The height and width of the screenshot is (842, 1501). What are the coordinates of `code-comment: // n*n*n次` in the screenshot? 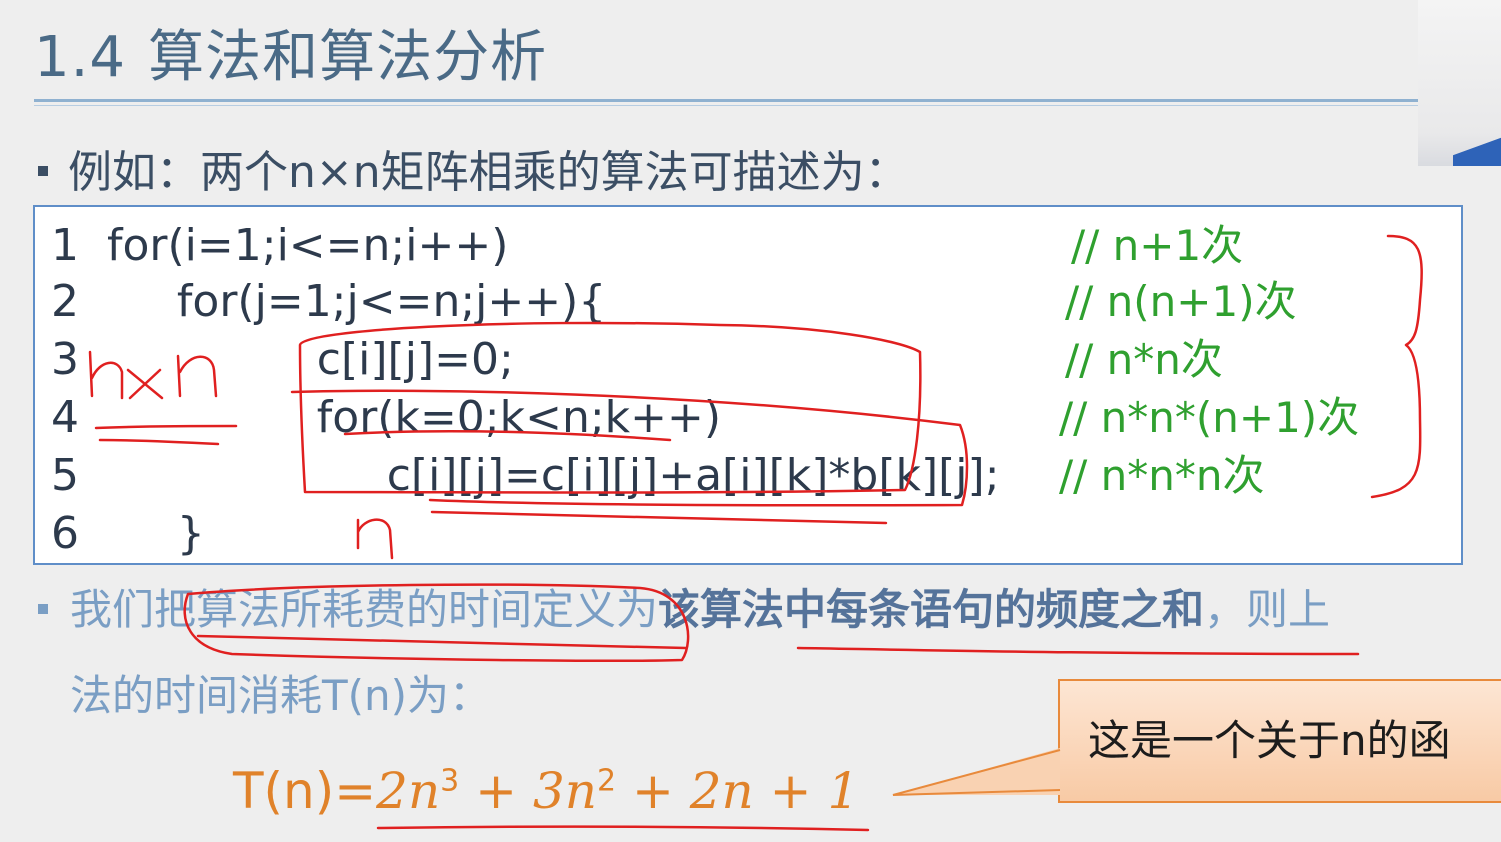 It's located at (1162, 475).